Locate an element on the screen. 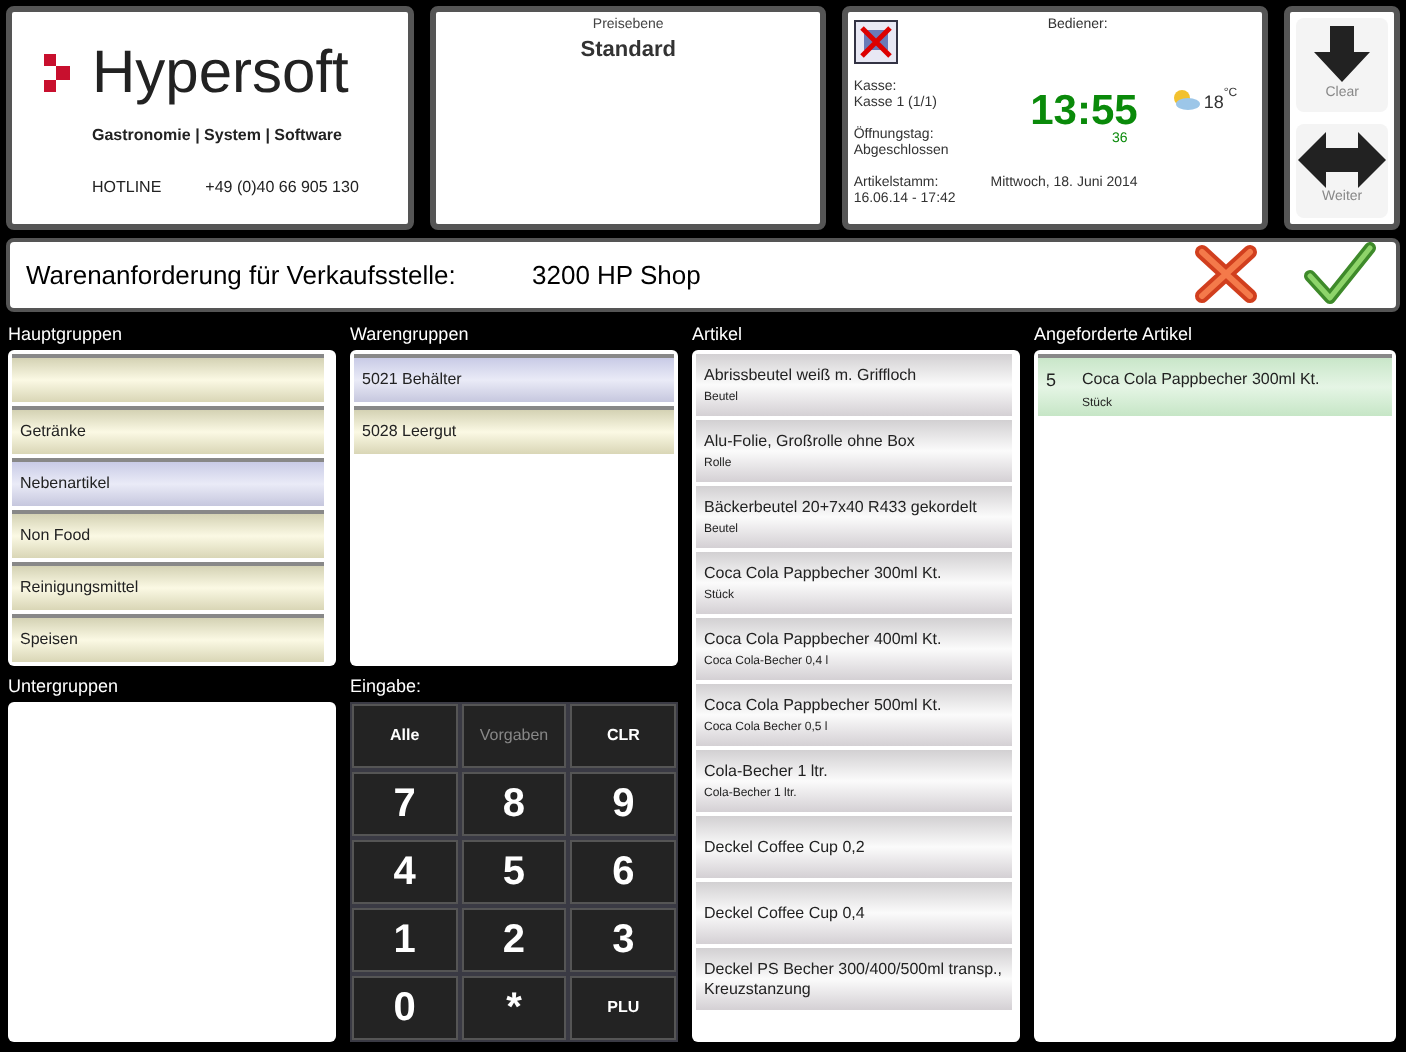  article-name: Cola-Becher 1 ltr. is located at coordinates (767, 771).